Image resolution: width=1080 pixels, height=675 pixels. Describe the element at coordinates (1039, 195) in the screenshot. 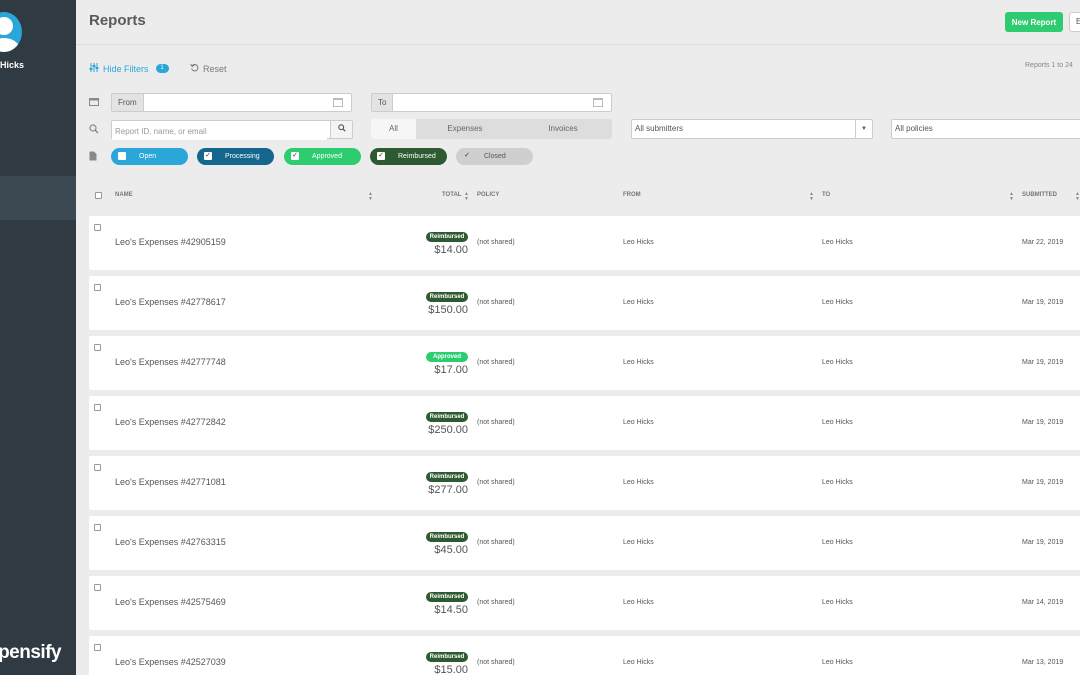

I see `column-header-submitted: SUBMITTED` at that location.